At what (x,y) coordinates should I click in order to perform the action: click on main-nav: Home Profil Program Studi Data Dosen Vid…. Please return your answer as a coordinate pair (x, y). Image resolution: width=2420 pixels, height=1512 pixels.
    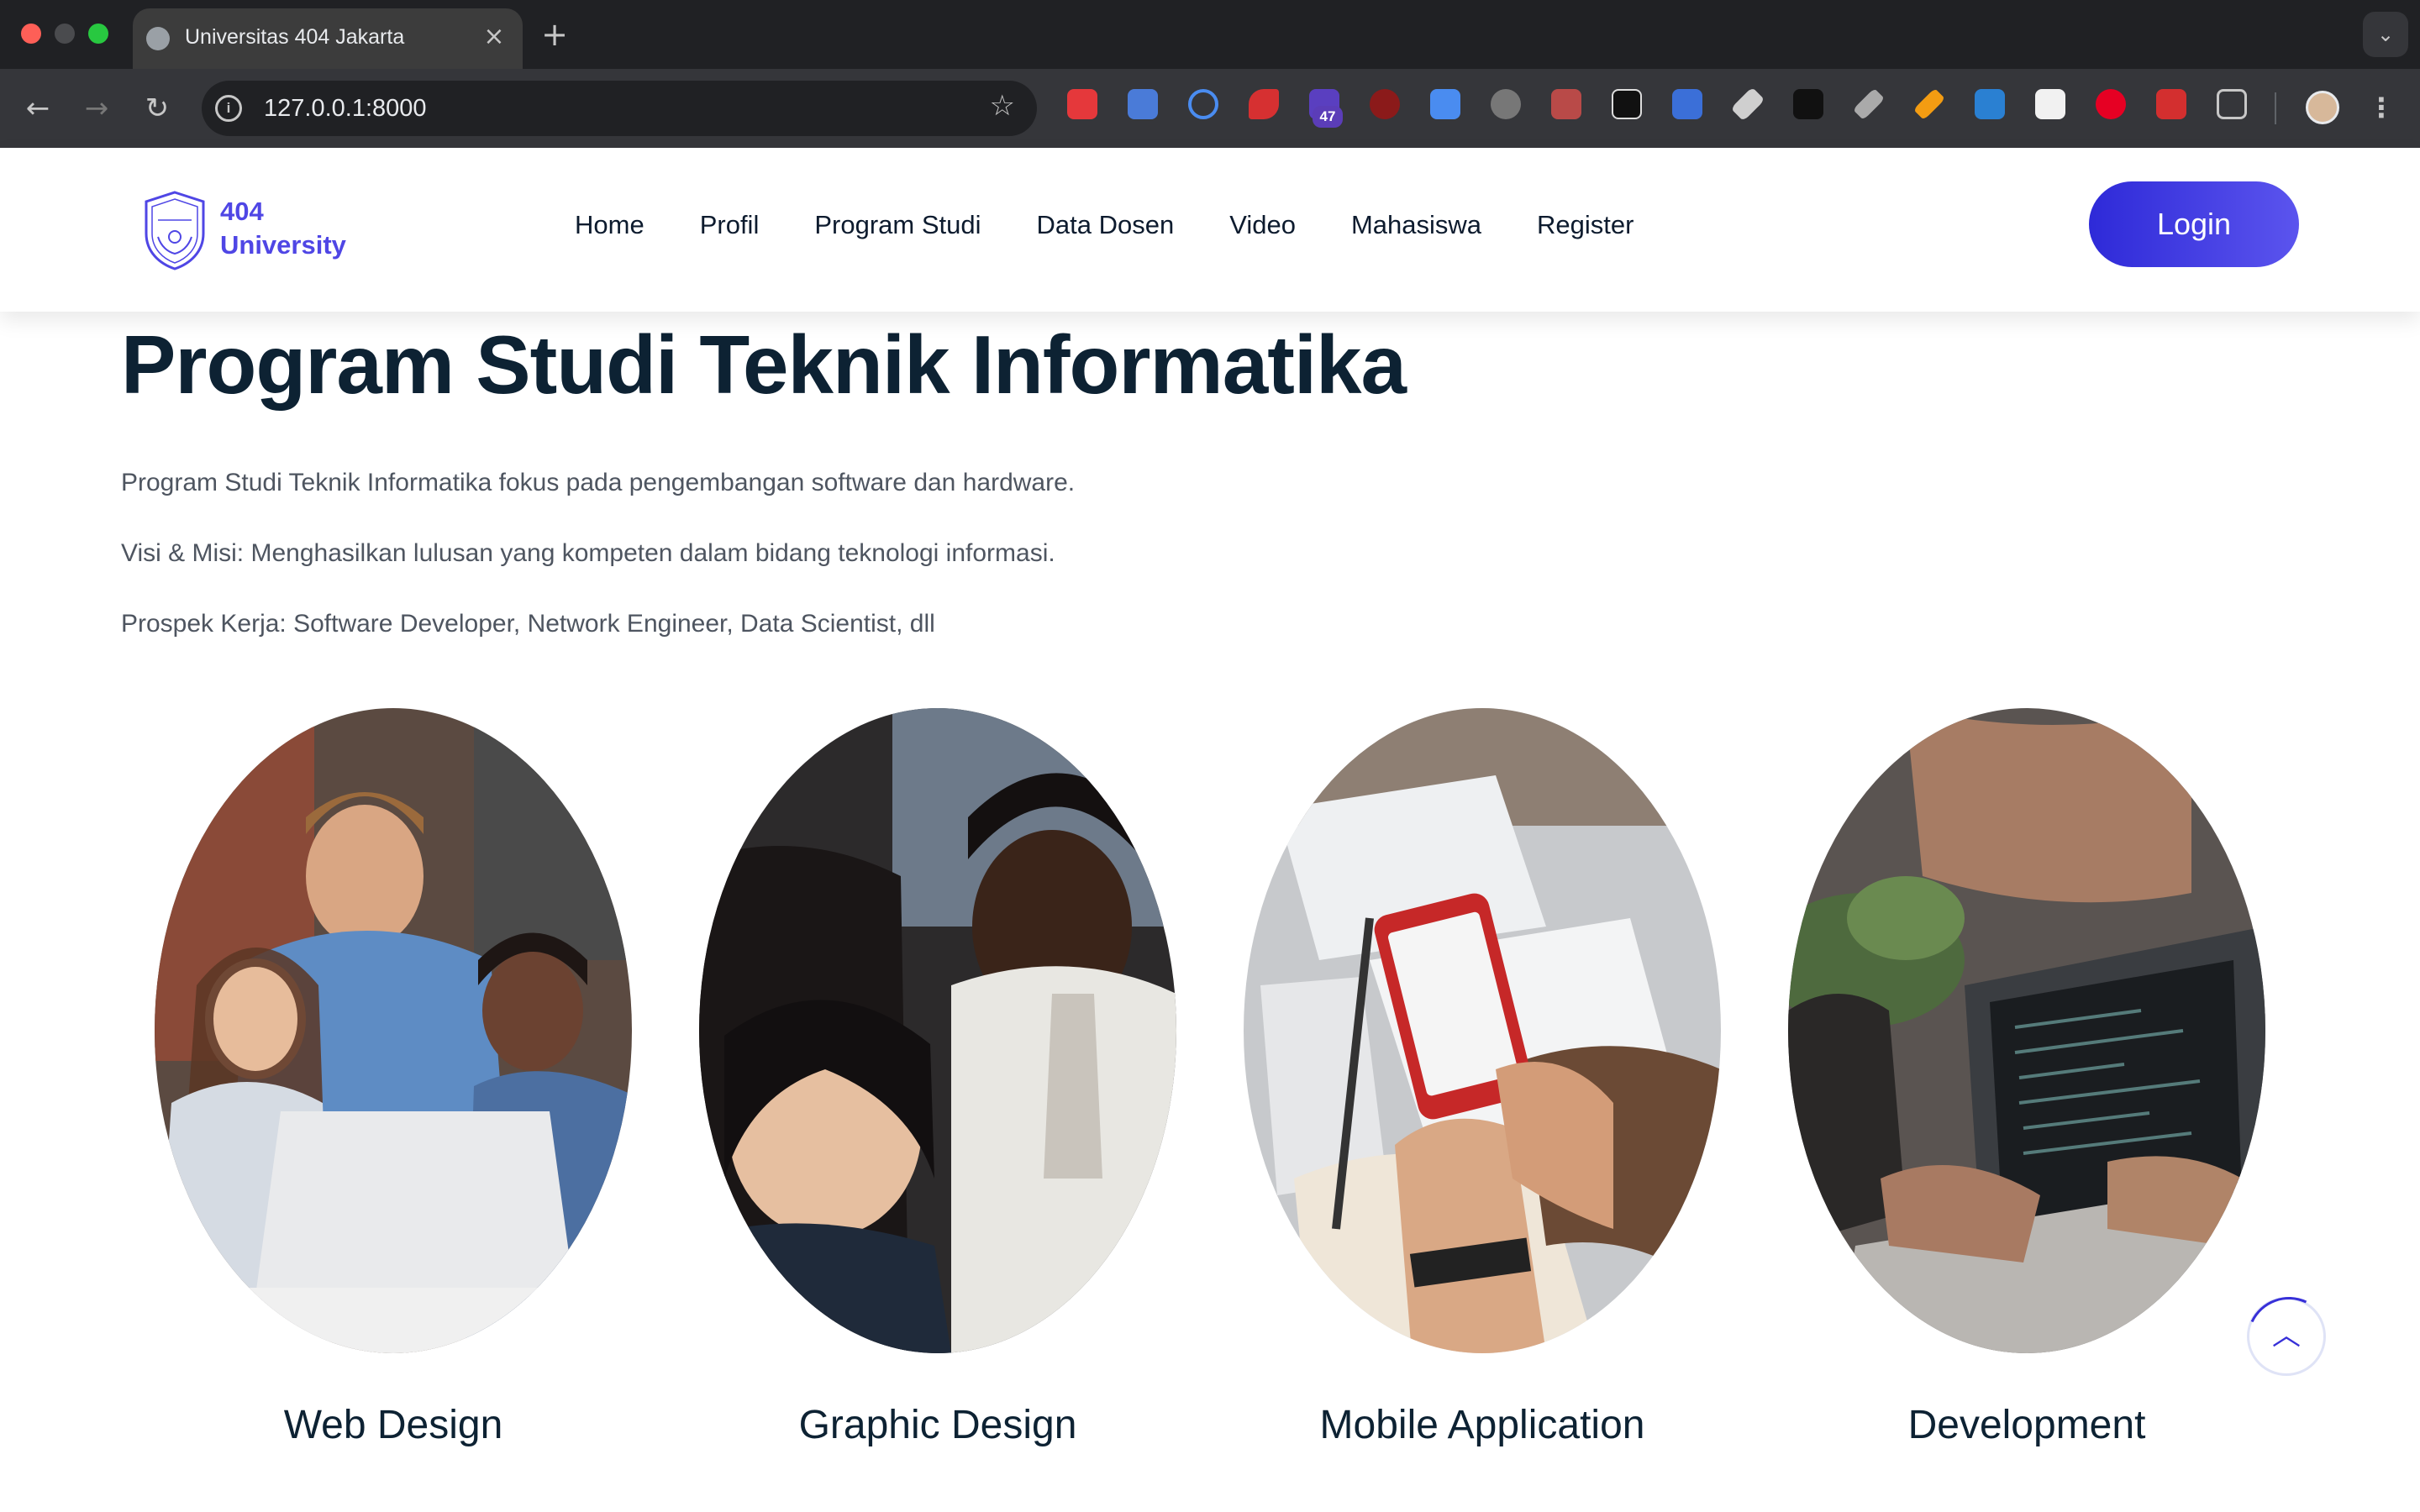
    Looking at the image, I should click on (1104, 225).